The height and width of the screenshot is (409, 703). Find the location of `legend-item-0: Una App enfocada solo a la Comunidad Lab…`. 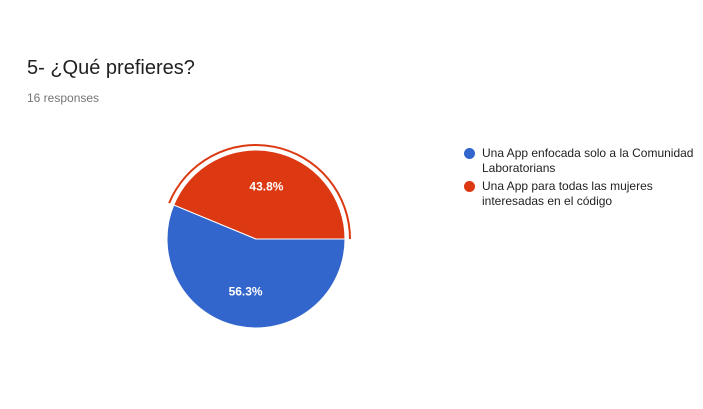

legend-item-0: Una App enfocada solo a la Comunidad Lab… is located at coordinates (579, 161).